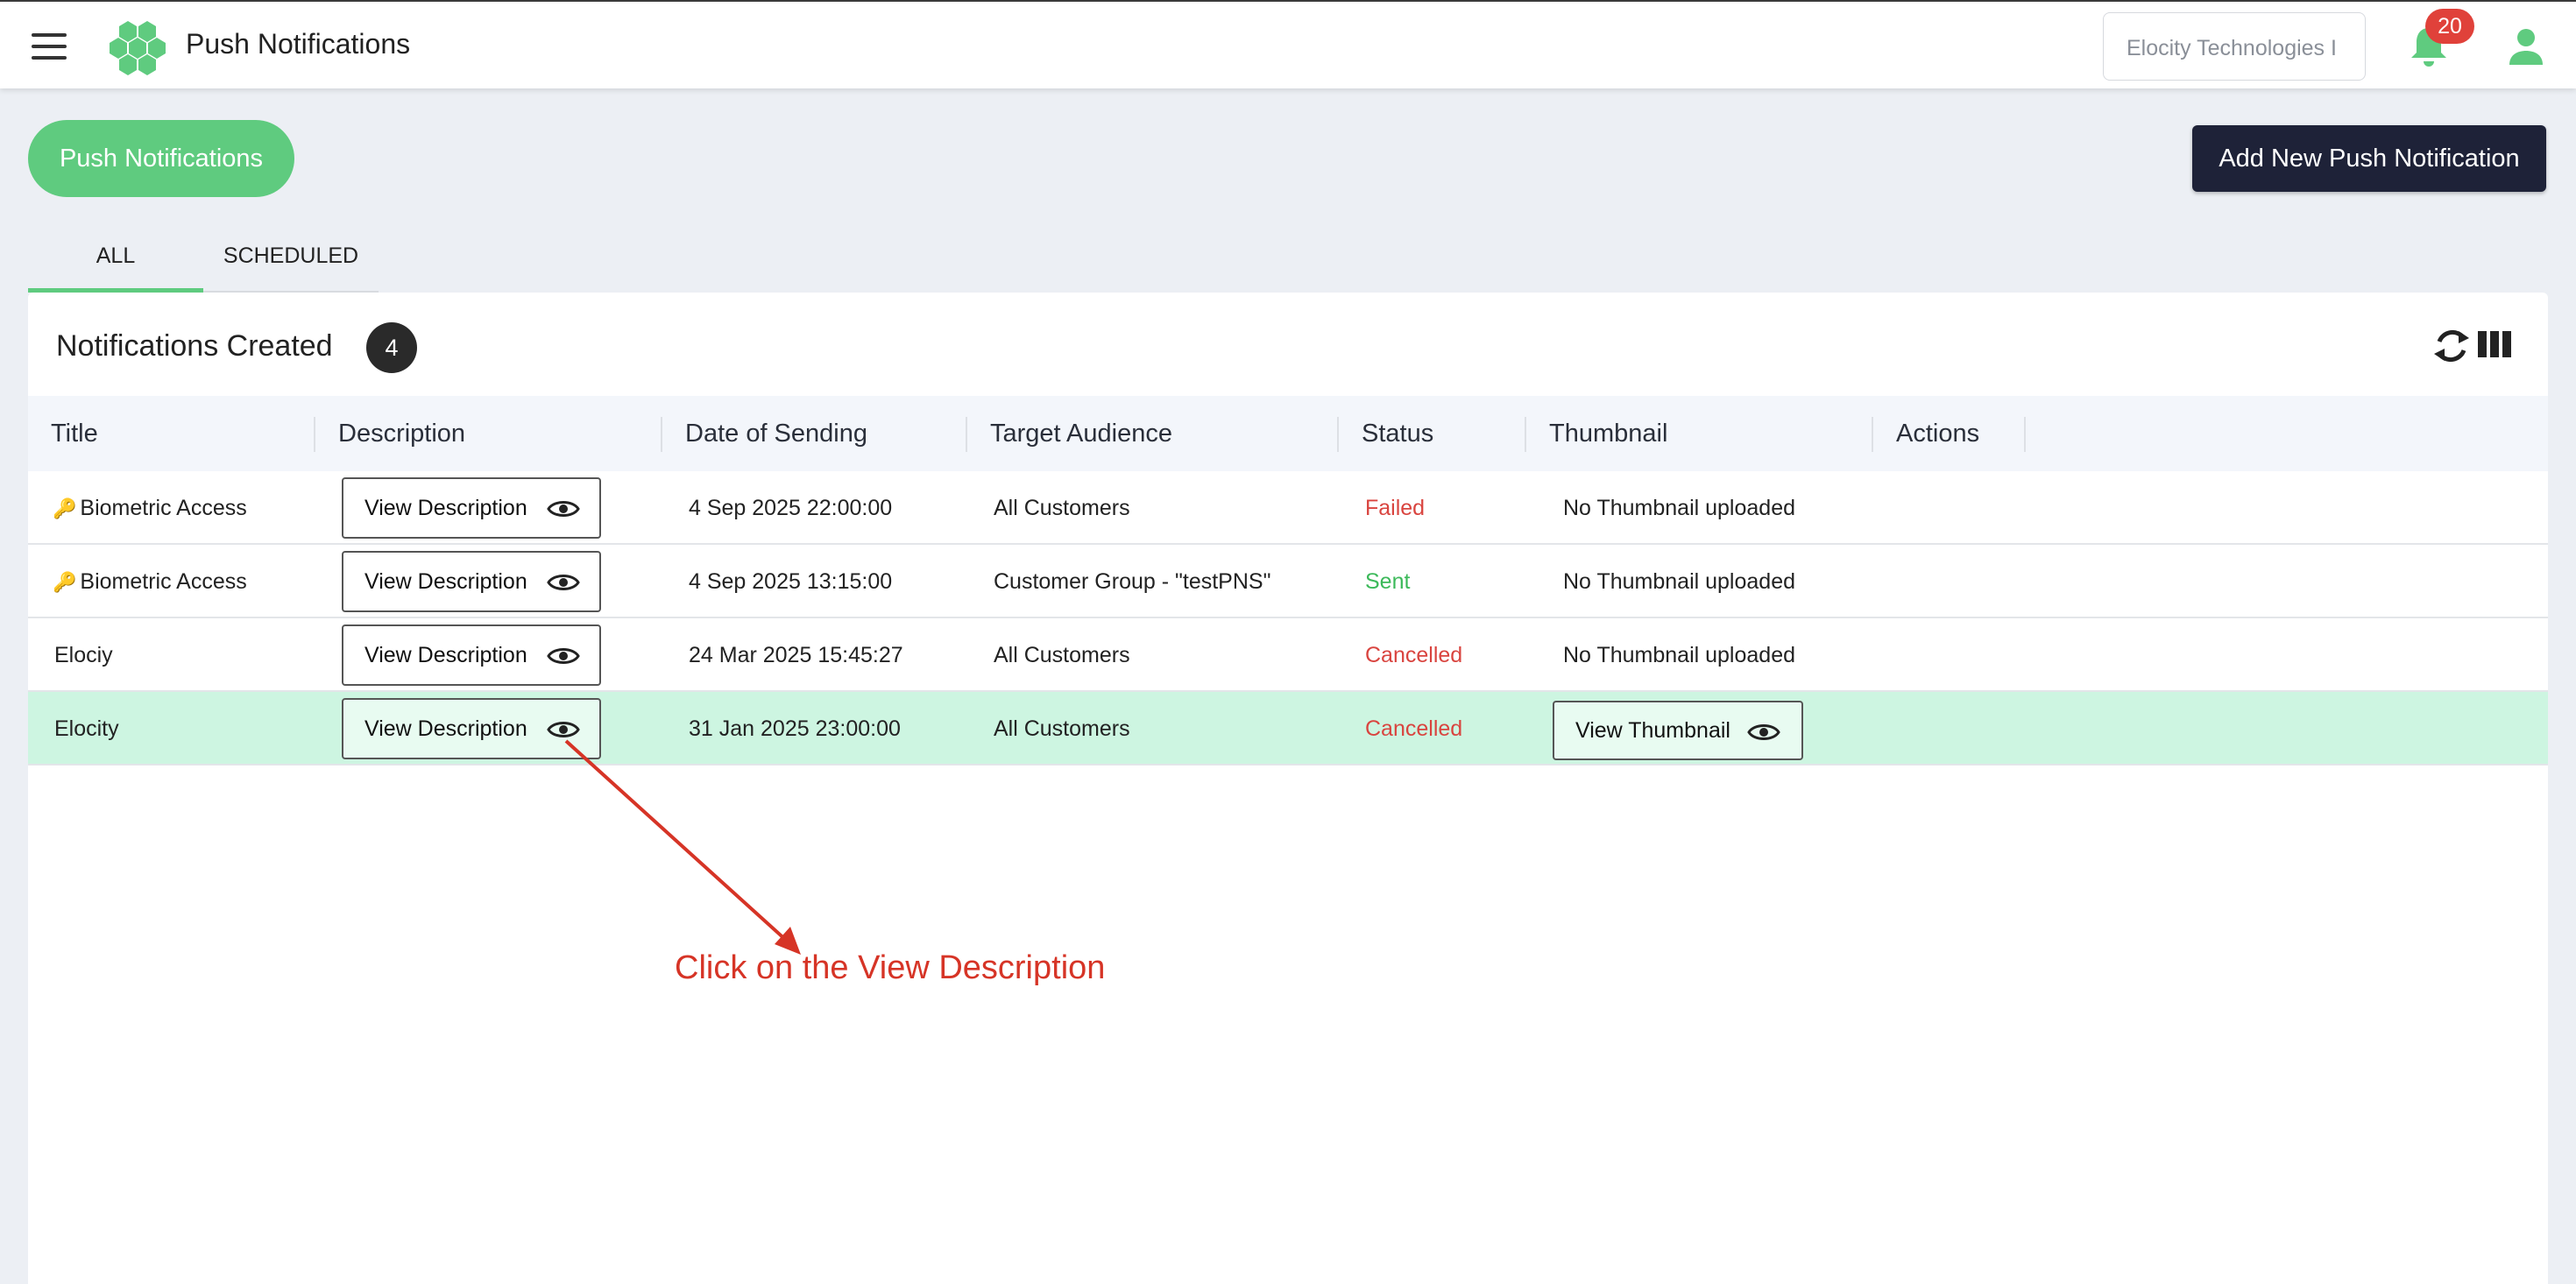 The height and width of the screenshot is (1284, 2576). Describe the element at coordinates (1132, 581) in the screenshot. I see `audience-cell: Customer Group - "testPNS"` at that location.